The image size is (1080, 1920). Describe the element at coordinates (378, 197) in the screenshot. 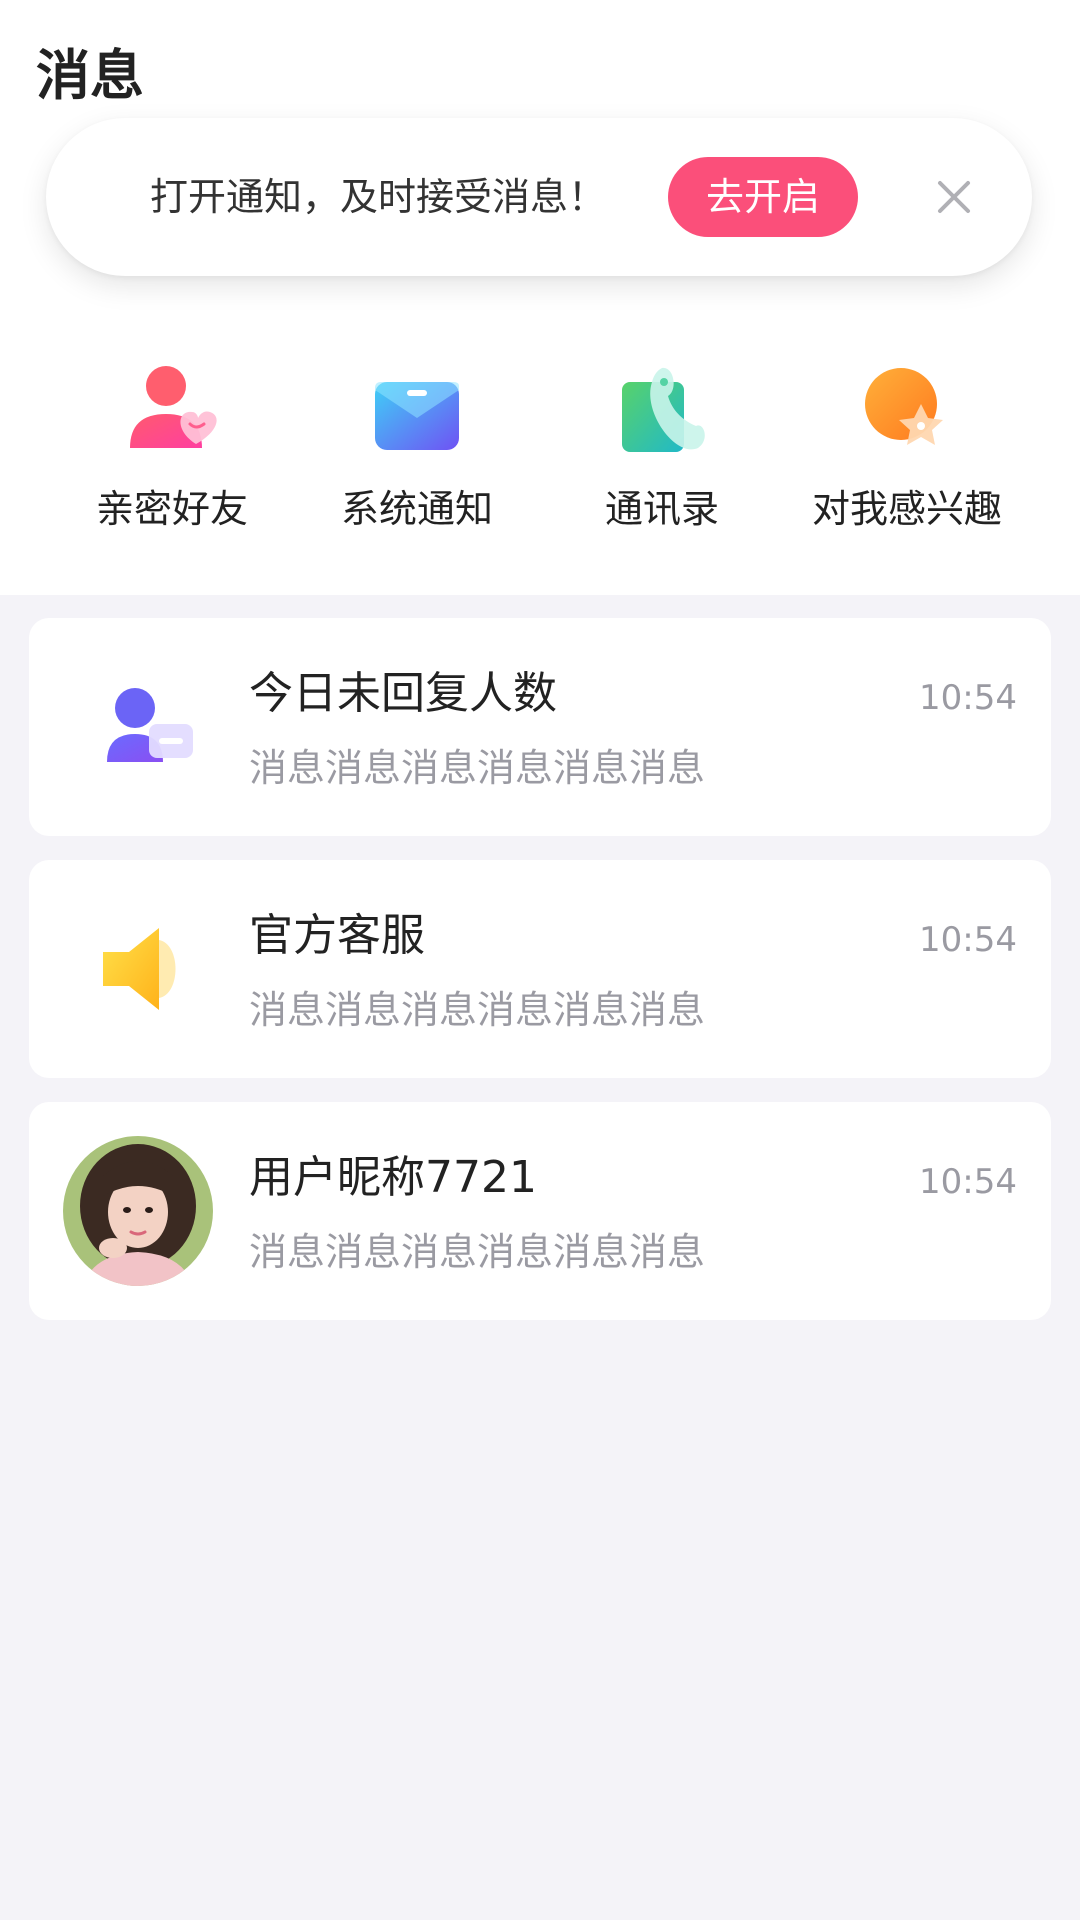

I see `notification-banner-text: 打开通知，及时接受消息！` at that location.